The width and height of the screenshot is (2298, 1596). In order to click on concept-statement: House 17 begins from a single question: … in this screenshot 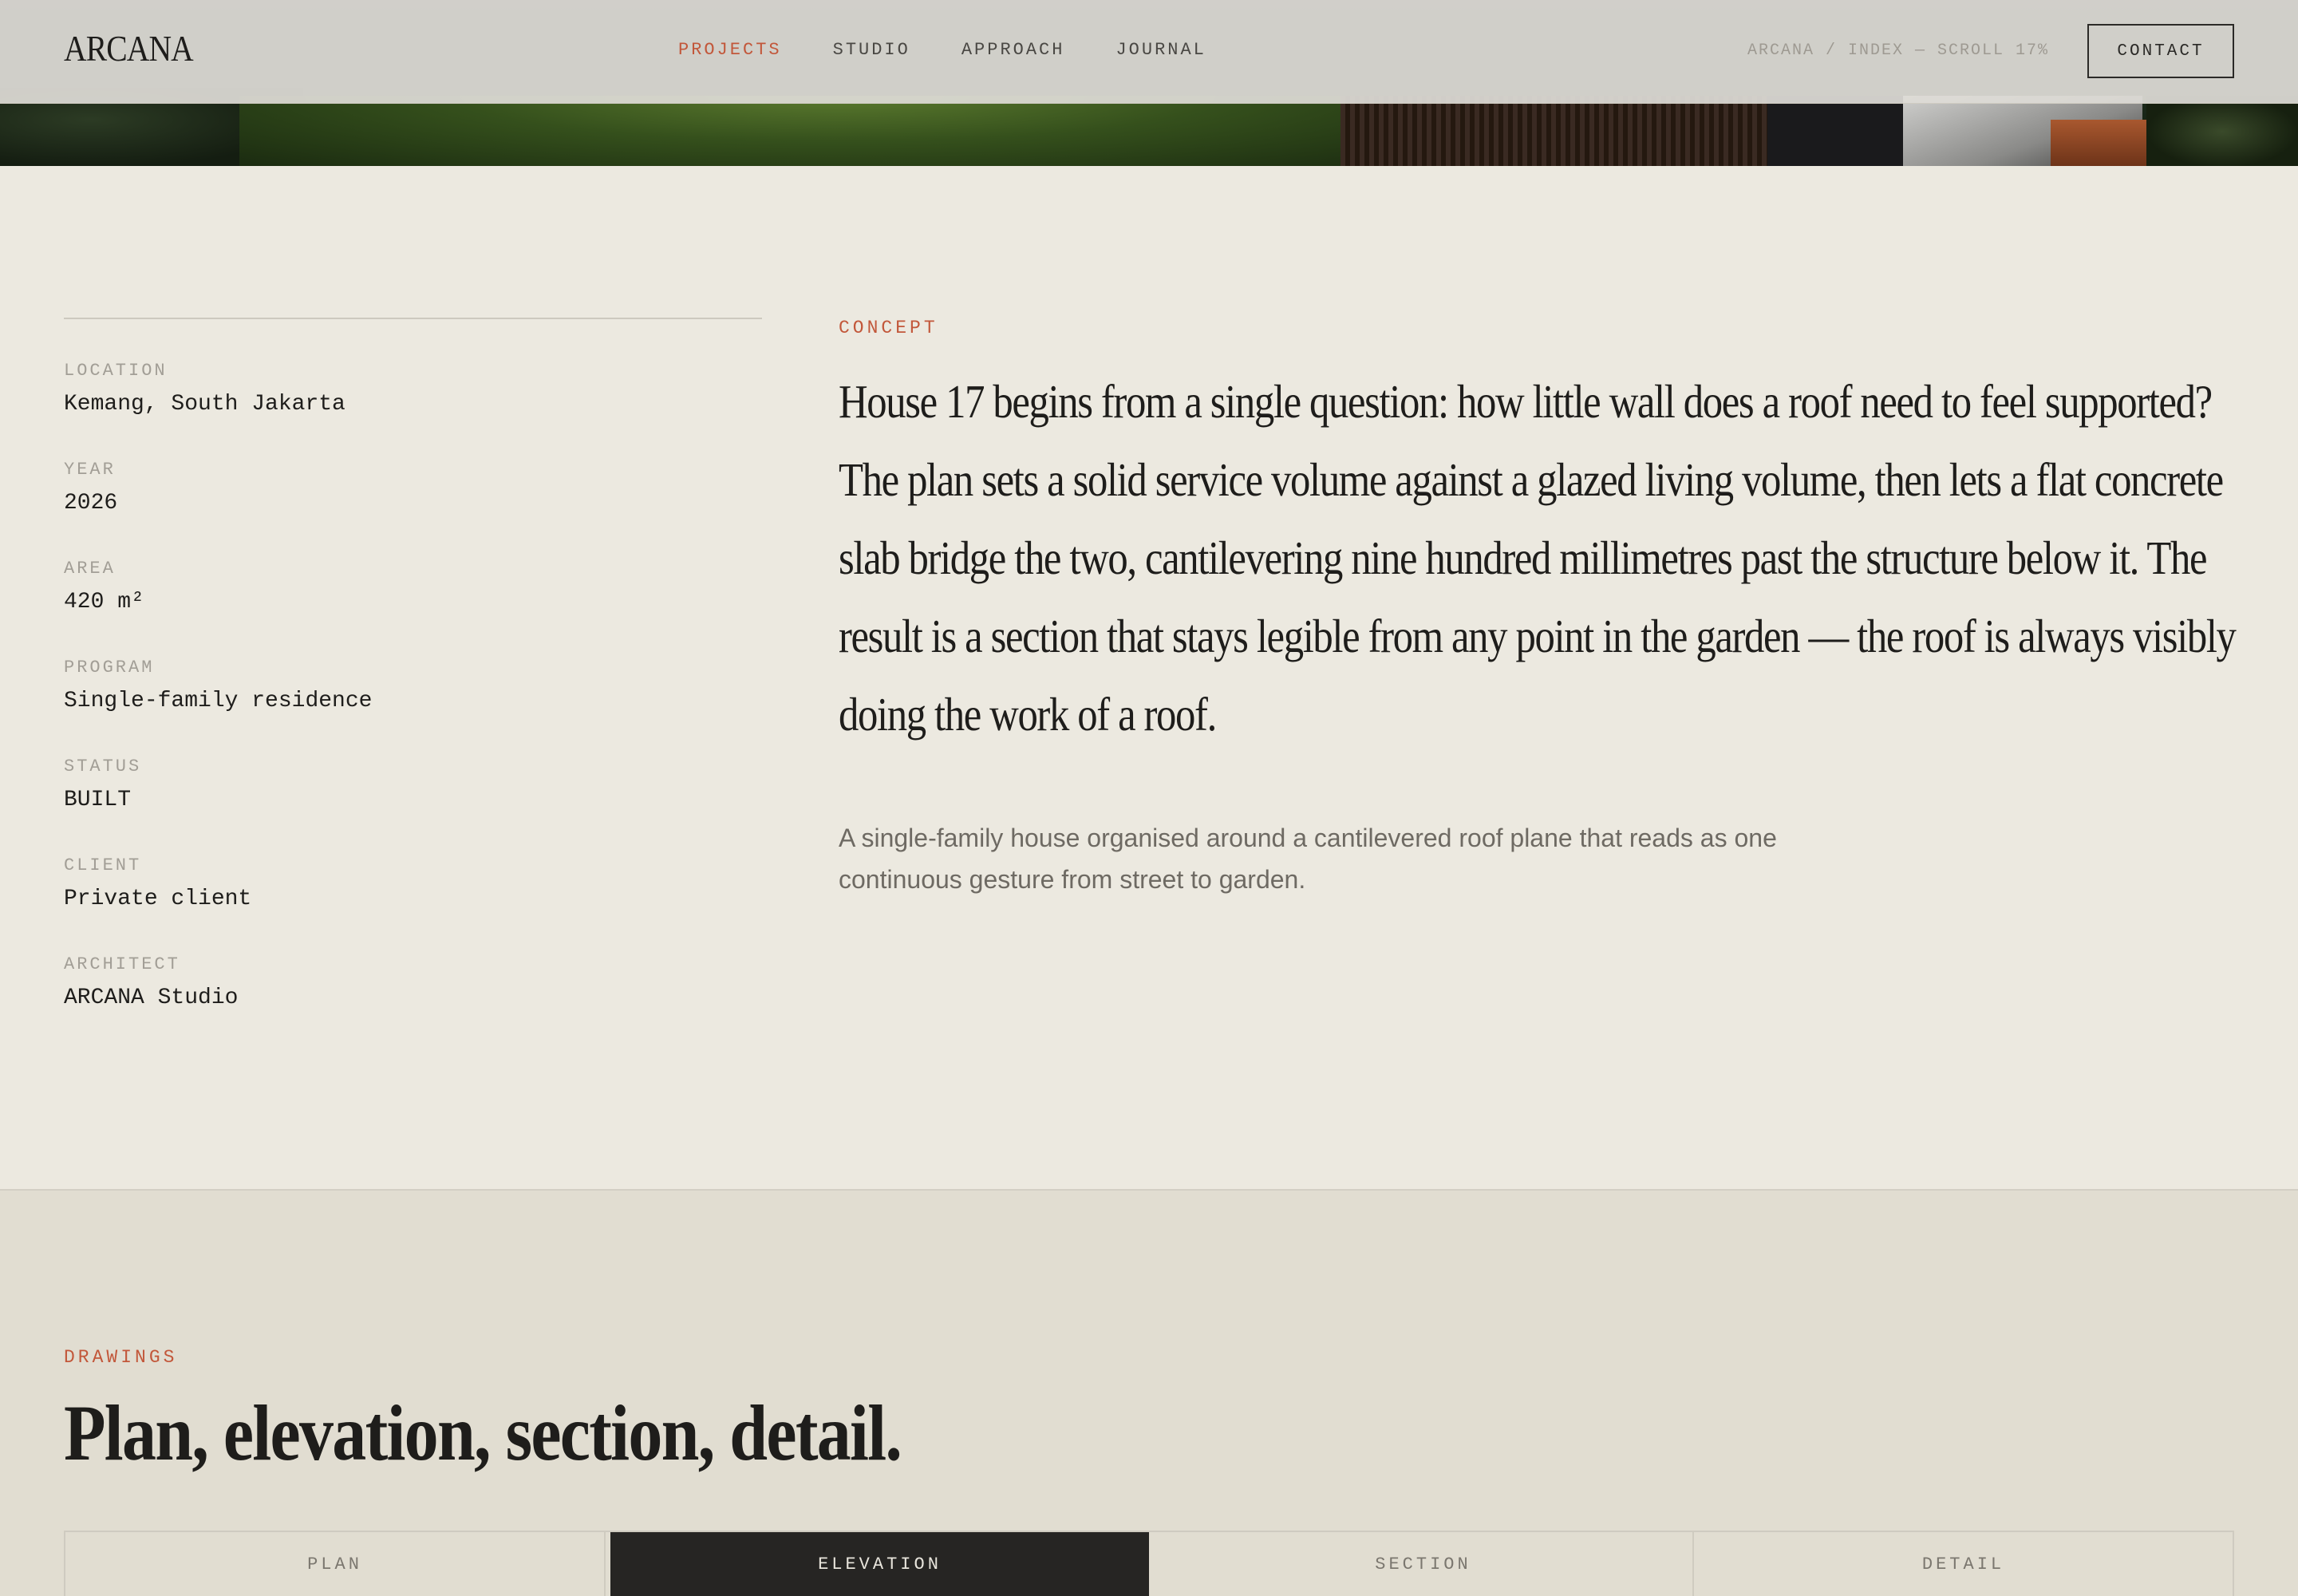, I will do `click(1538, 558)`.